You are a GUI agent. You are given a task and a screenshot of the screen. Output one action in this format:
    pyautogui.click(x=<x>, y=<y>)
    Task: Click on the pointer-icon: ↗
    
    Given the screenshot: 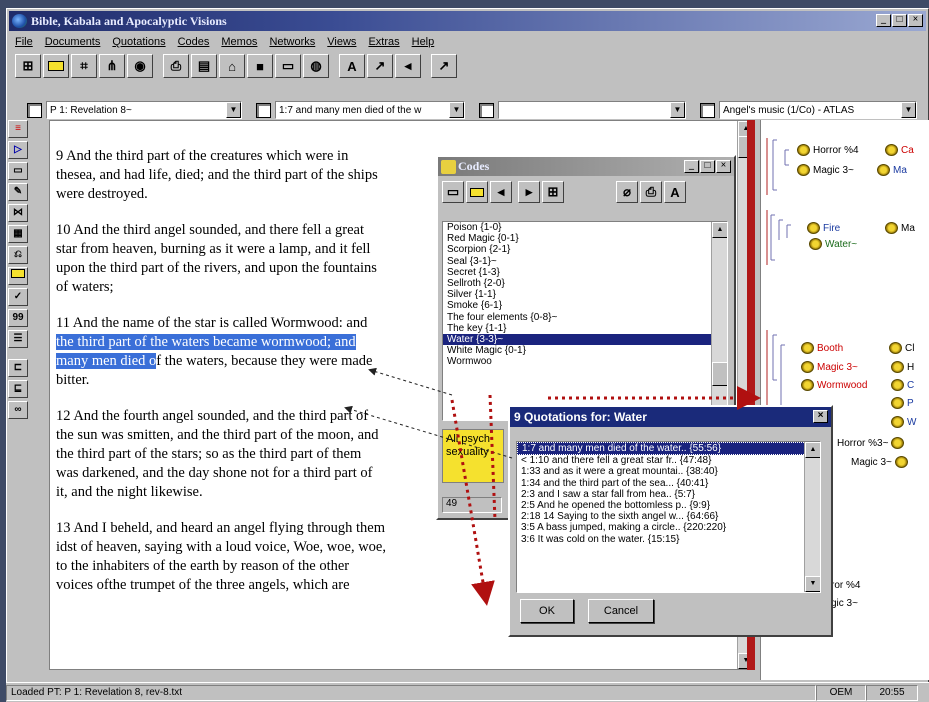 What is the action you would take?
    pyautogui.click(x=444, y=66)
    